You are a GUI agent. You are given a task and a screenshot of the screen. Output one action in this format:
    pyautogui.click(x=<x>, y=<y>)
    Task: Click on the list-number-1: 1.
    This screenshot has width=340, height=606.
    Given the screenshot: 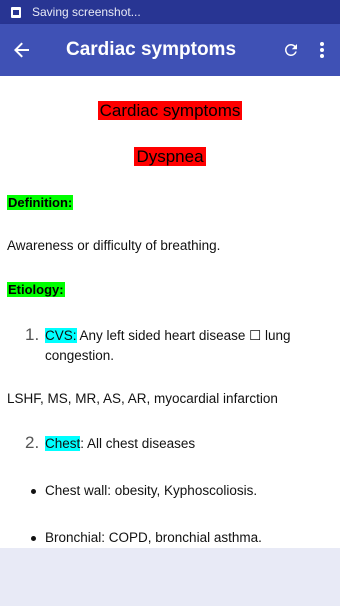 What is the action you would take?
    pyautogui.click(x=32, y=334)
    